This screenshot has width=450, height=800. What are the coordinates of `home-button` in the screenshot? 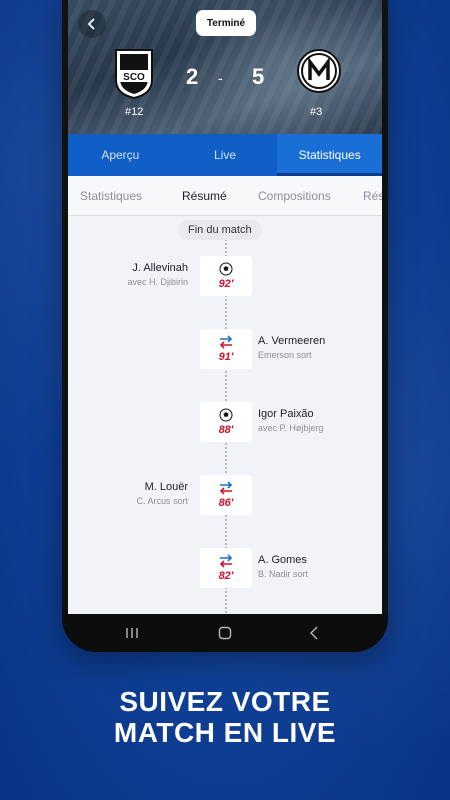 It's located at (225, 633).